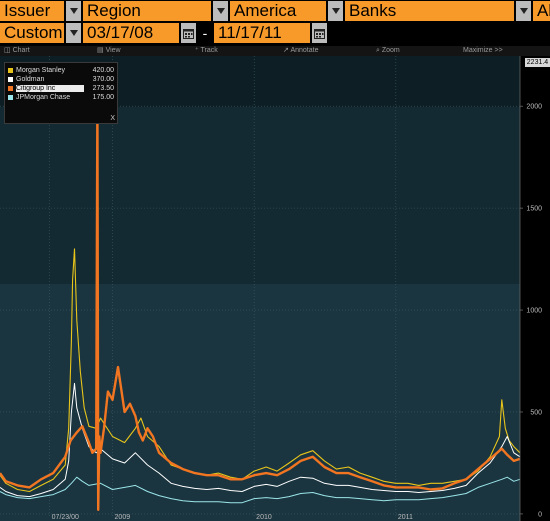 This screenshot has width=550, height=521. What do you see at coordinates (278, 11) in the screenshot?
I see `region-value-field: America` at bounding box center [278, 11].